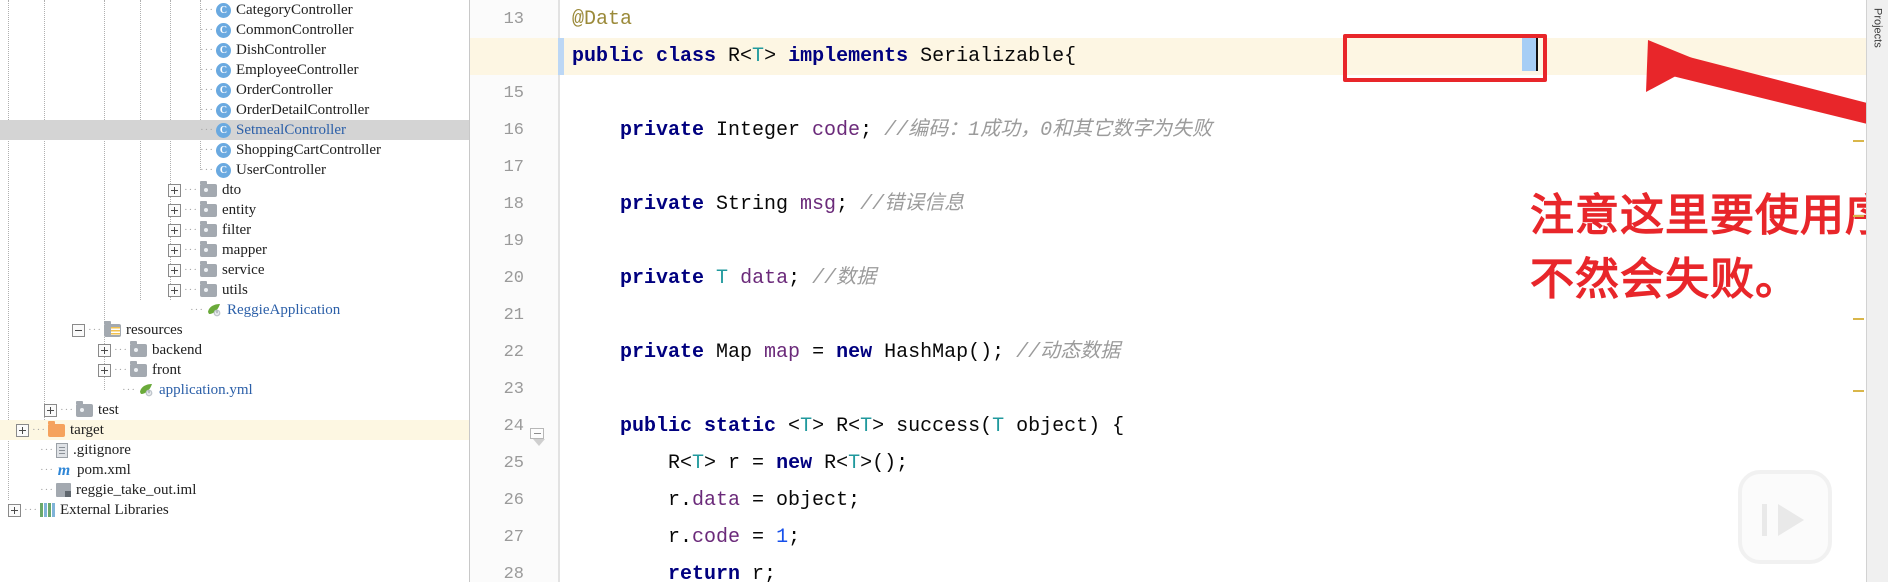  What do you see at coordinates (234, 30) in the screenshot?
I see `tree-node: ··· C CommonController` at bounding box center [234, 30].